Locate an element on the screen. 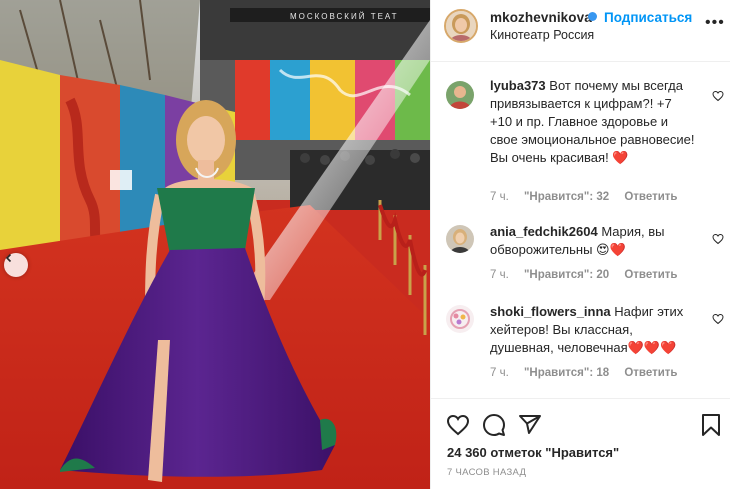 This screenshot has height=489, width=730. follow-button: Подписаться is located at coordinates (648, 17).